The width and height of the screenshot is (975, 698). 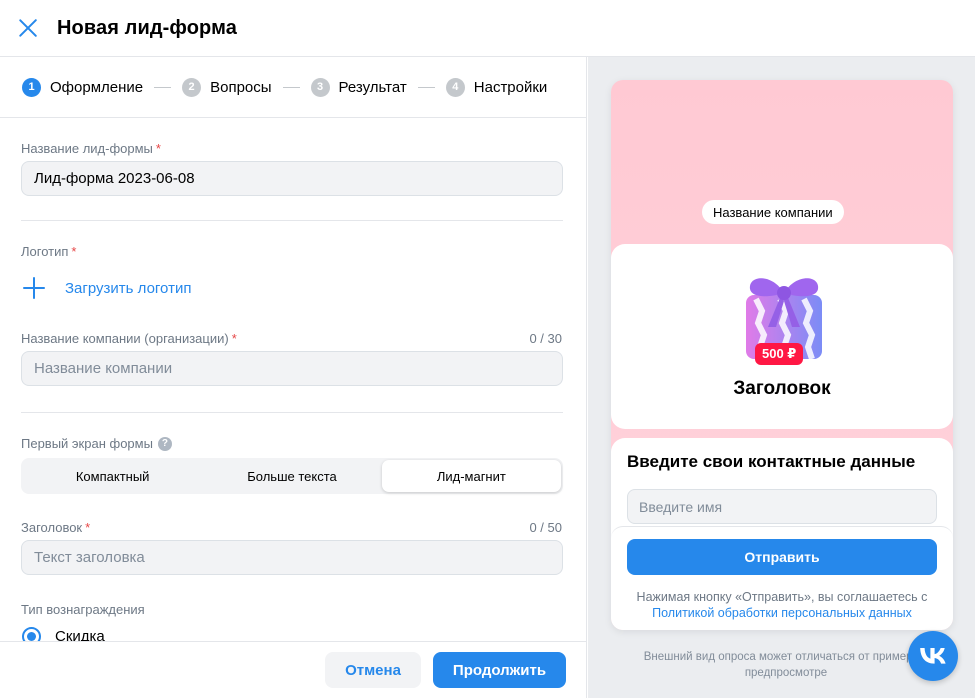 What do you see at coordinates (97, 87) in the screenshot?
I see `step-label: Оформление` at bounding box center [97, 87].